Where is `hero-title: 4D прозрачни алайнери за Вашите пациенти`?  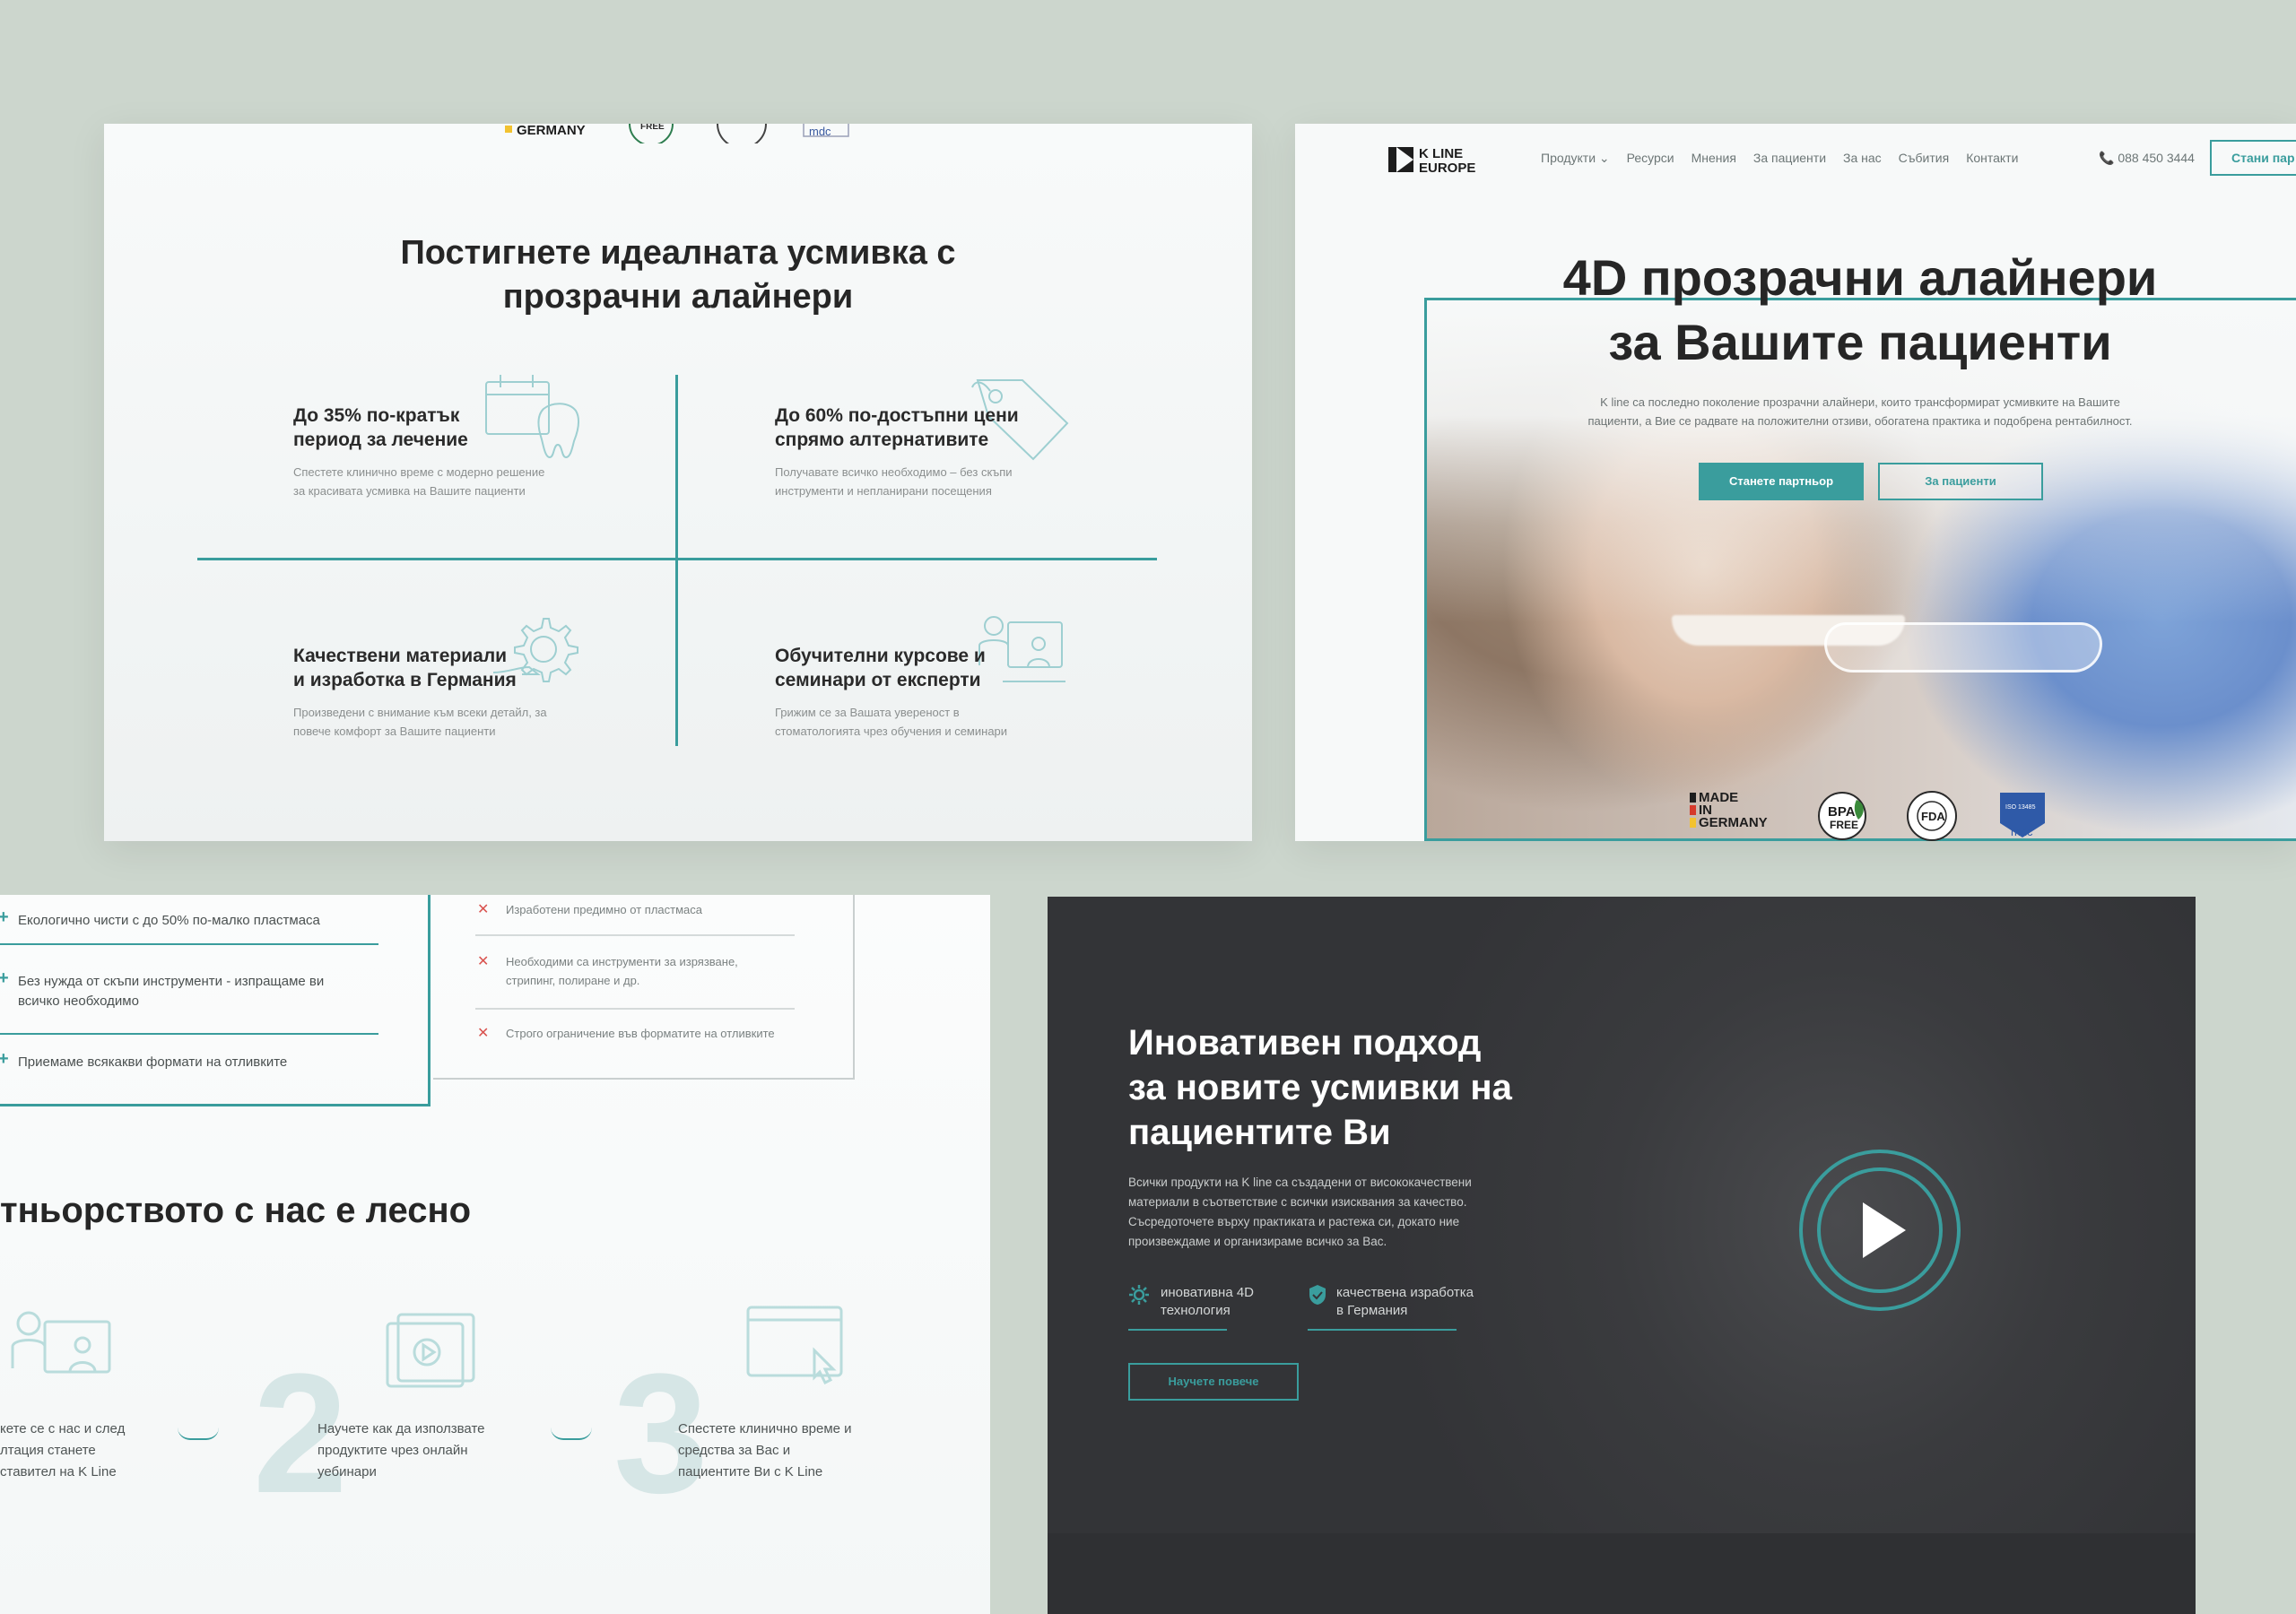
hero-title: 4D прозрачни алайнери за Вашите пациенти is located at coordinates (1860, 309).